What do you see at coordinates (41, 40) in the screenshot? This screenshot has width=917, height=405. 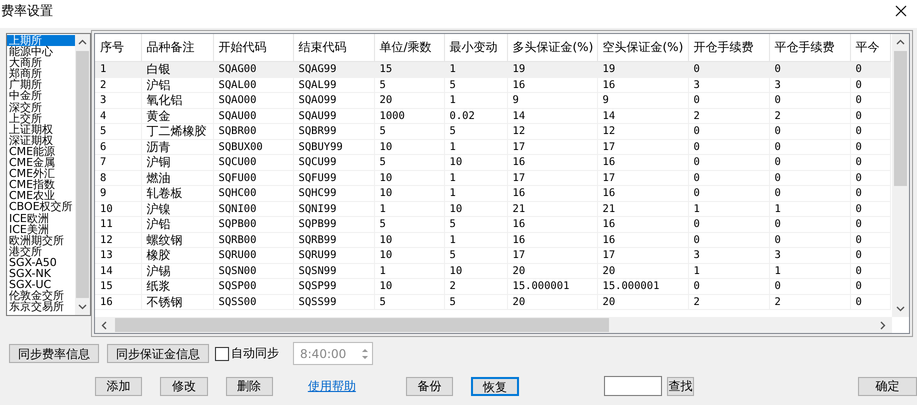 I see `exchange-item: 上期所` at bounding box center [41, 40].